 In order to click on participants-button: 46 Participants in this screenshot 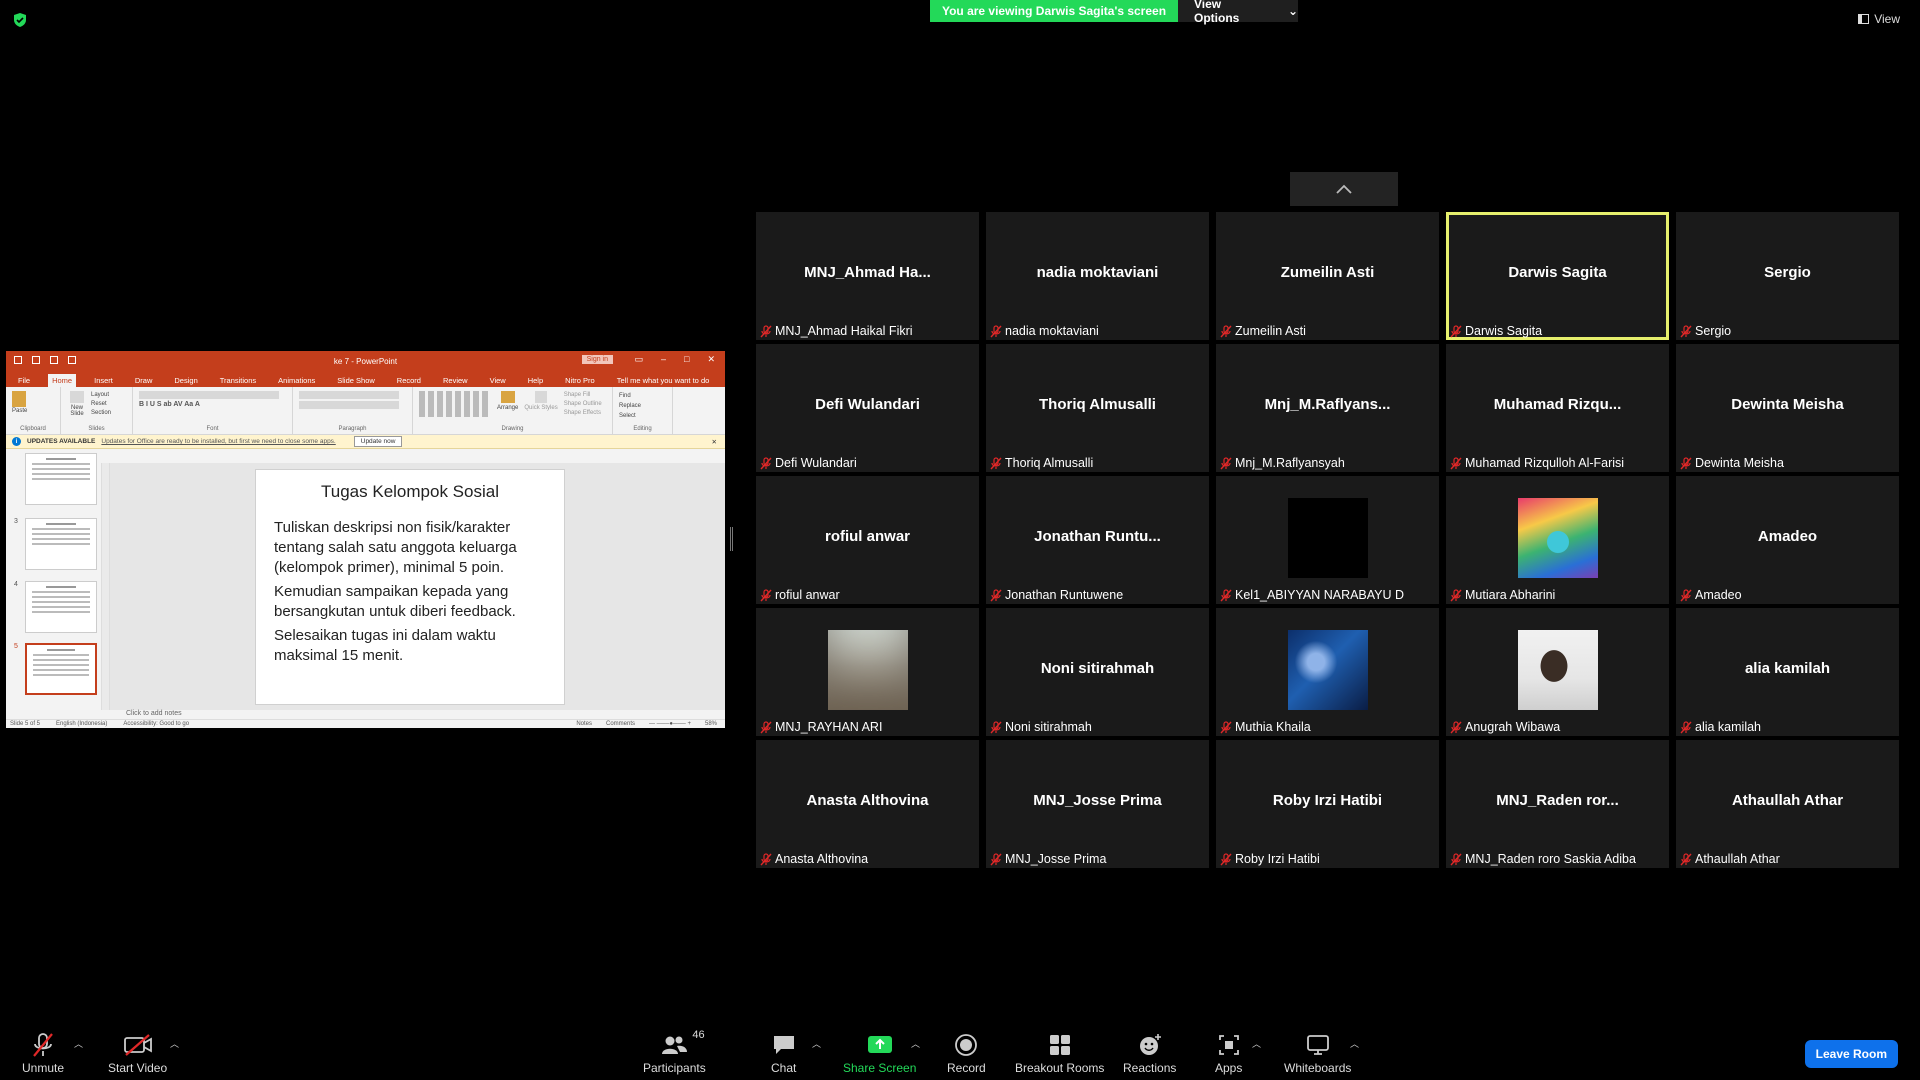, I will do `click(674, 1052)`.